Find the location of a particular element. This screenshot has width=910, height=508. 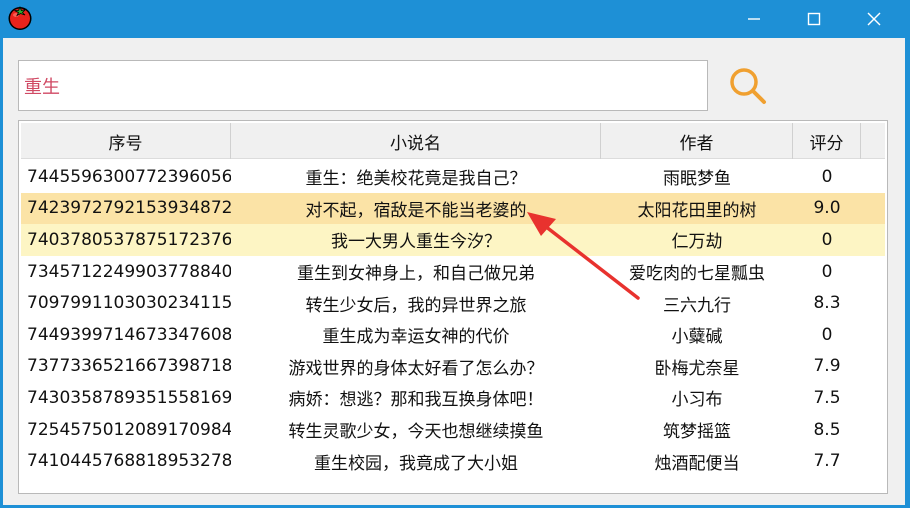

cell-author: 卧梅尤奈星 is located at coordinates (697, 368).